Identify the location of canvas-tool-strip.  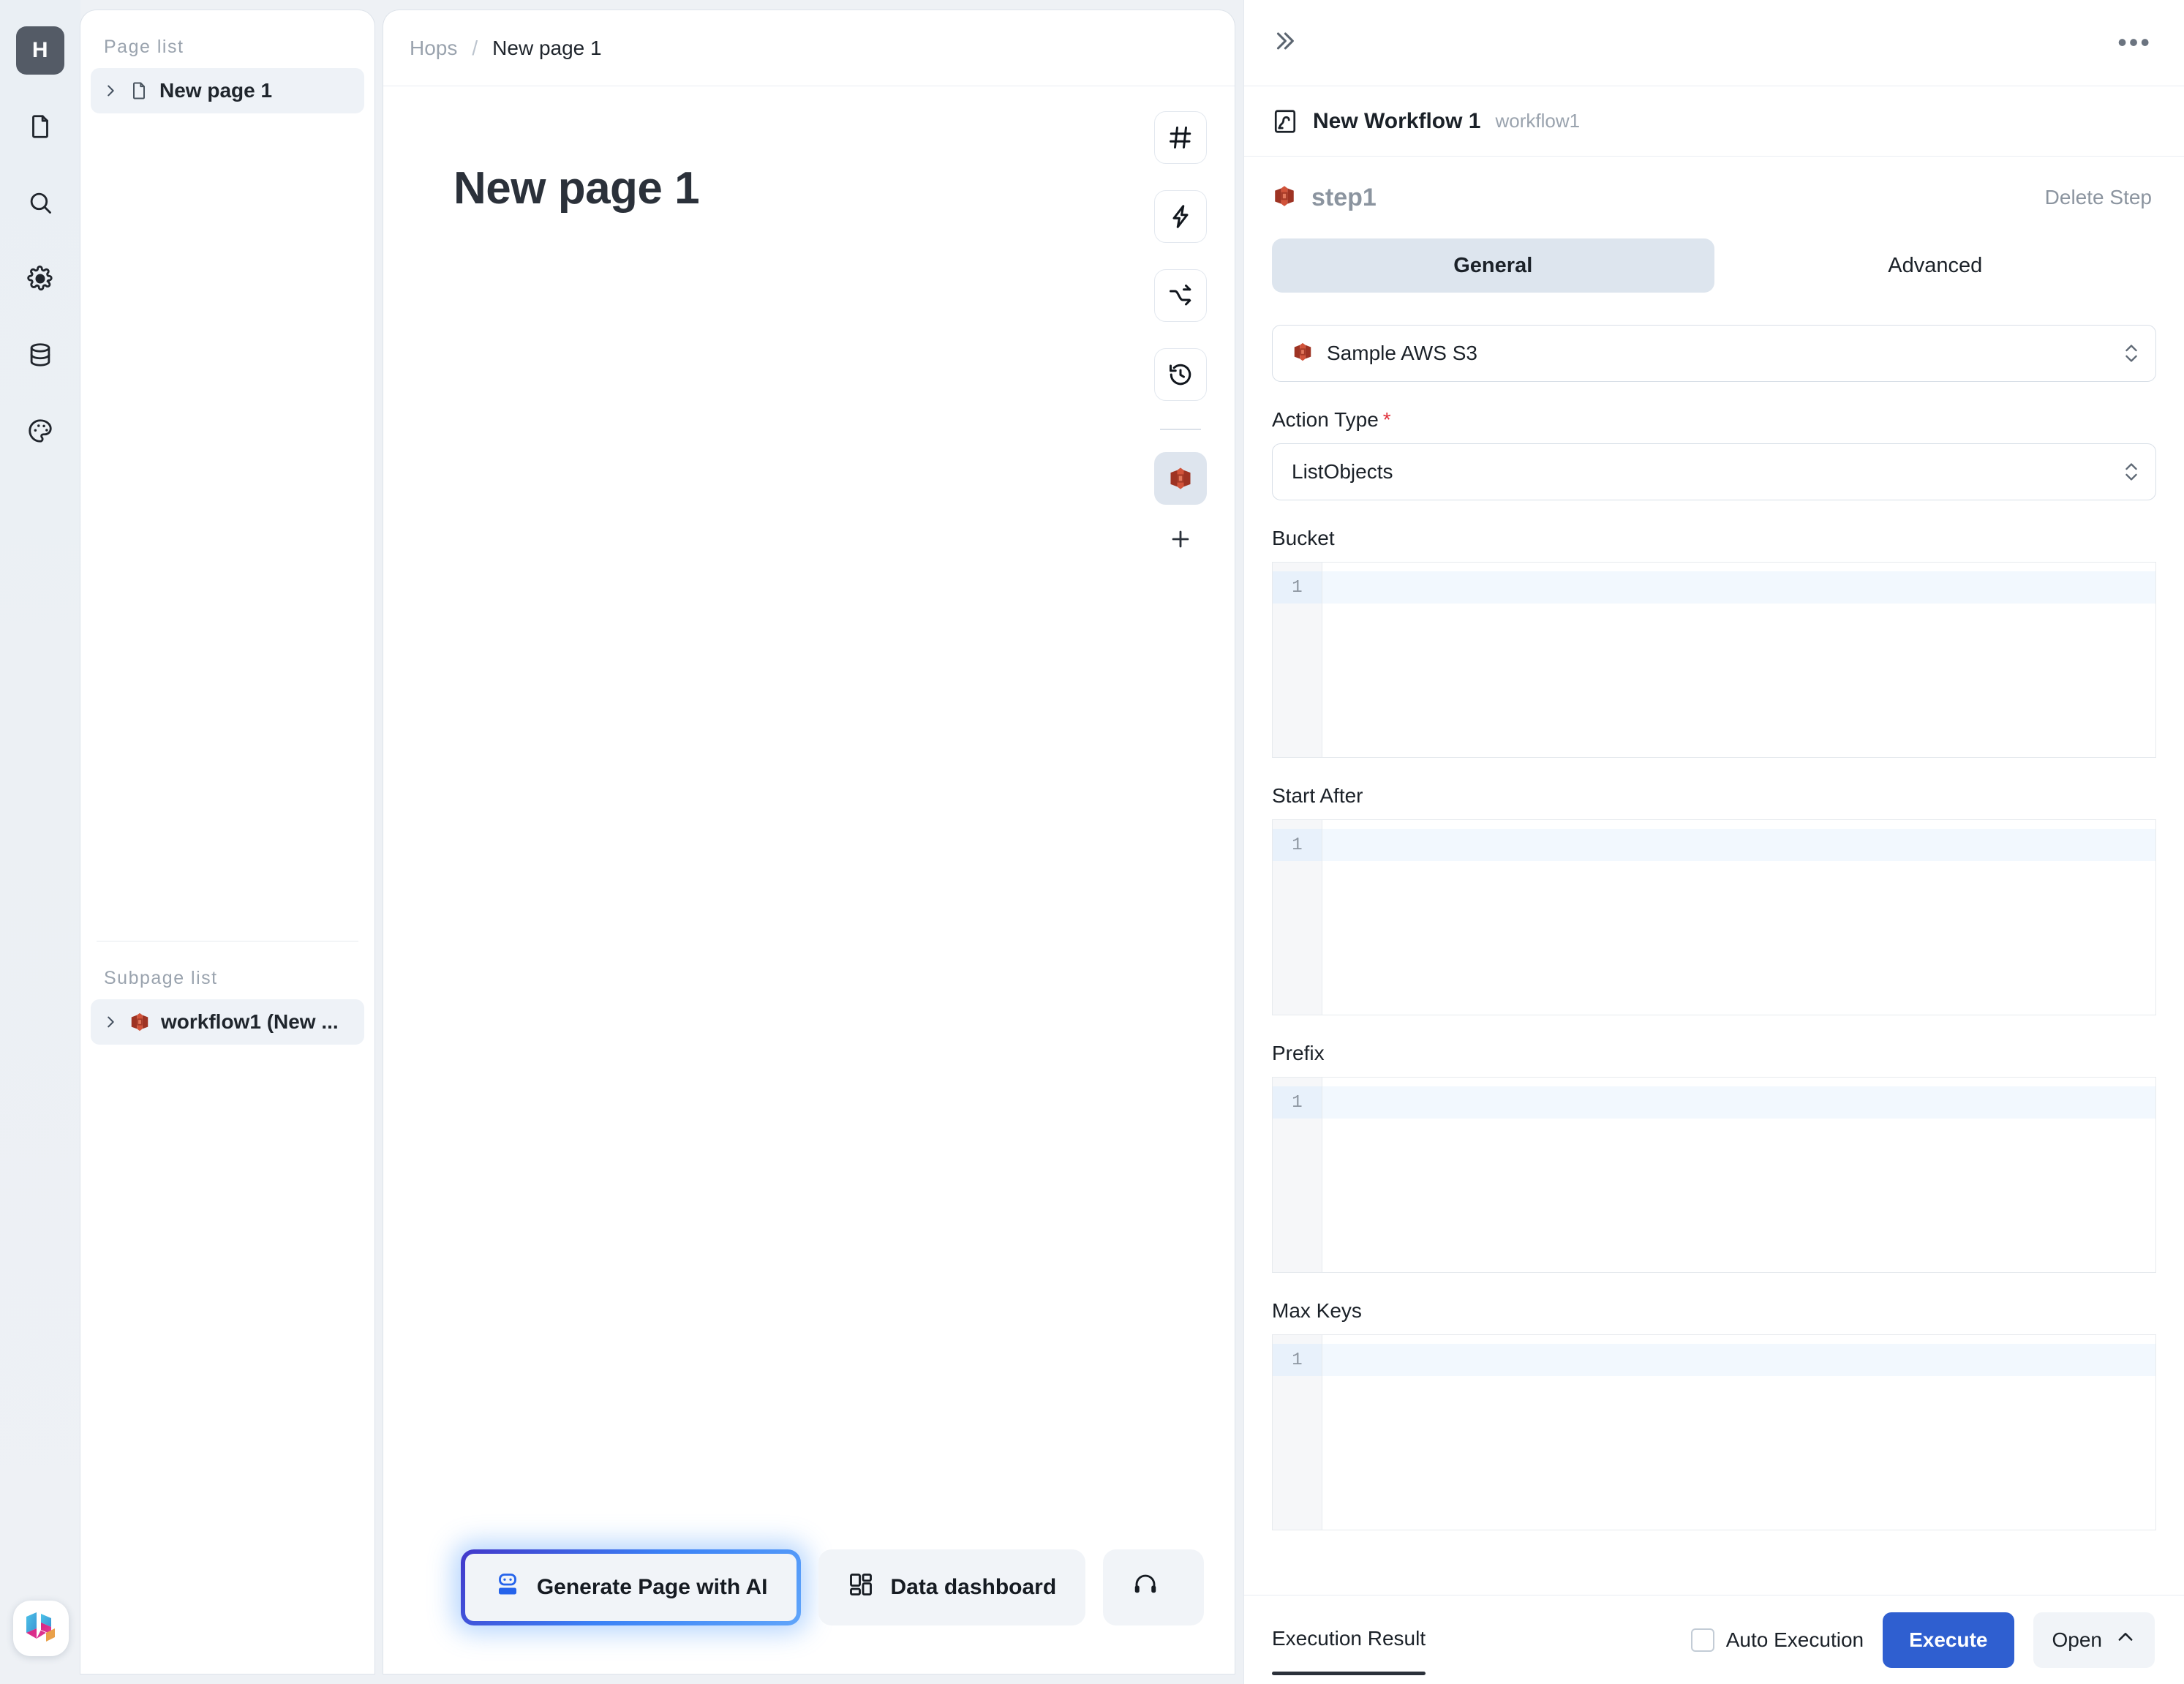
(1180, 335).